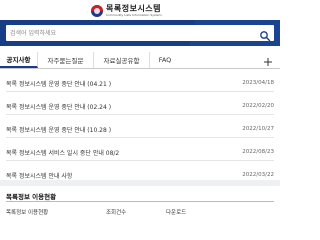 The width and height of the screenshot is (320, 240). What do you see at coordinates (165, 60) in the screenshot?
I see `tab-faq: FAQ` at bounding box center [165, 60].